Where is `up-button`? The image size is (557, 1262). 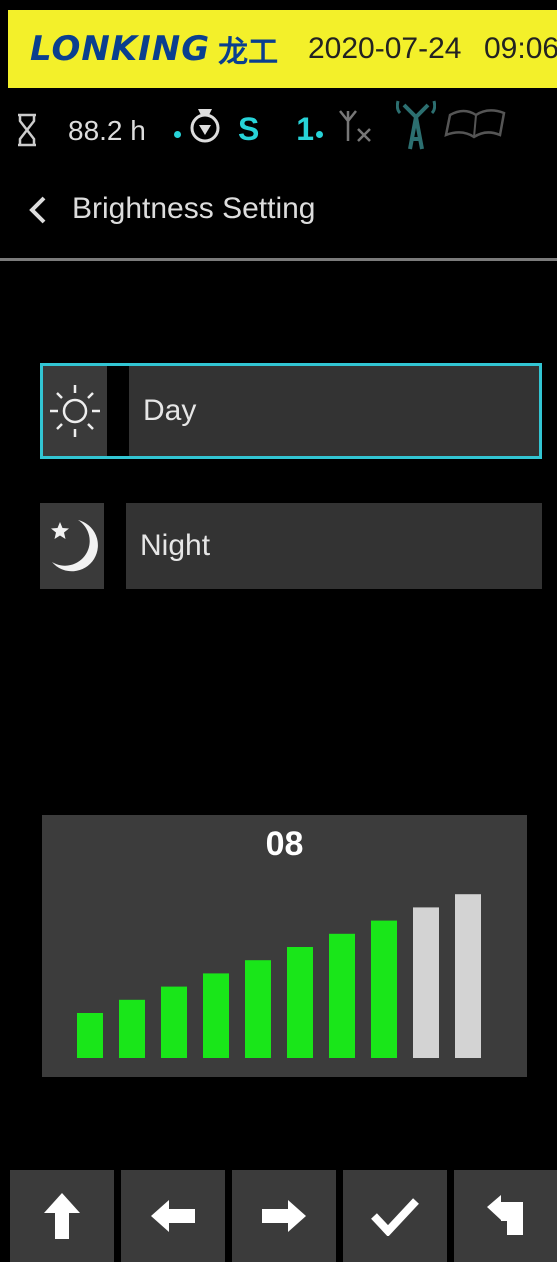
up-button is located at coordinates (62, 1216).